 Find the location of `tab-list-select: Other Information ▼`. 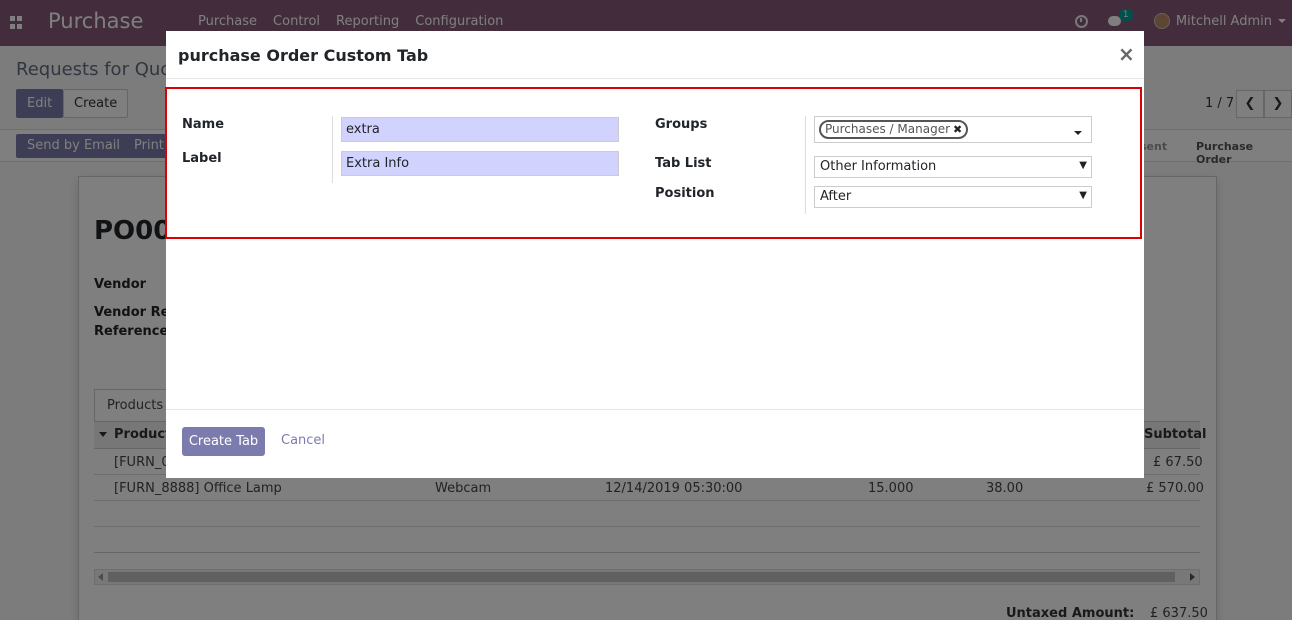

tab-list-select: Other Information ▼ is located at coordinates (953, 167).